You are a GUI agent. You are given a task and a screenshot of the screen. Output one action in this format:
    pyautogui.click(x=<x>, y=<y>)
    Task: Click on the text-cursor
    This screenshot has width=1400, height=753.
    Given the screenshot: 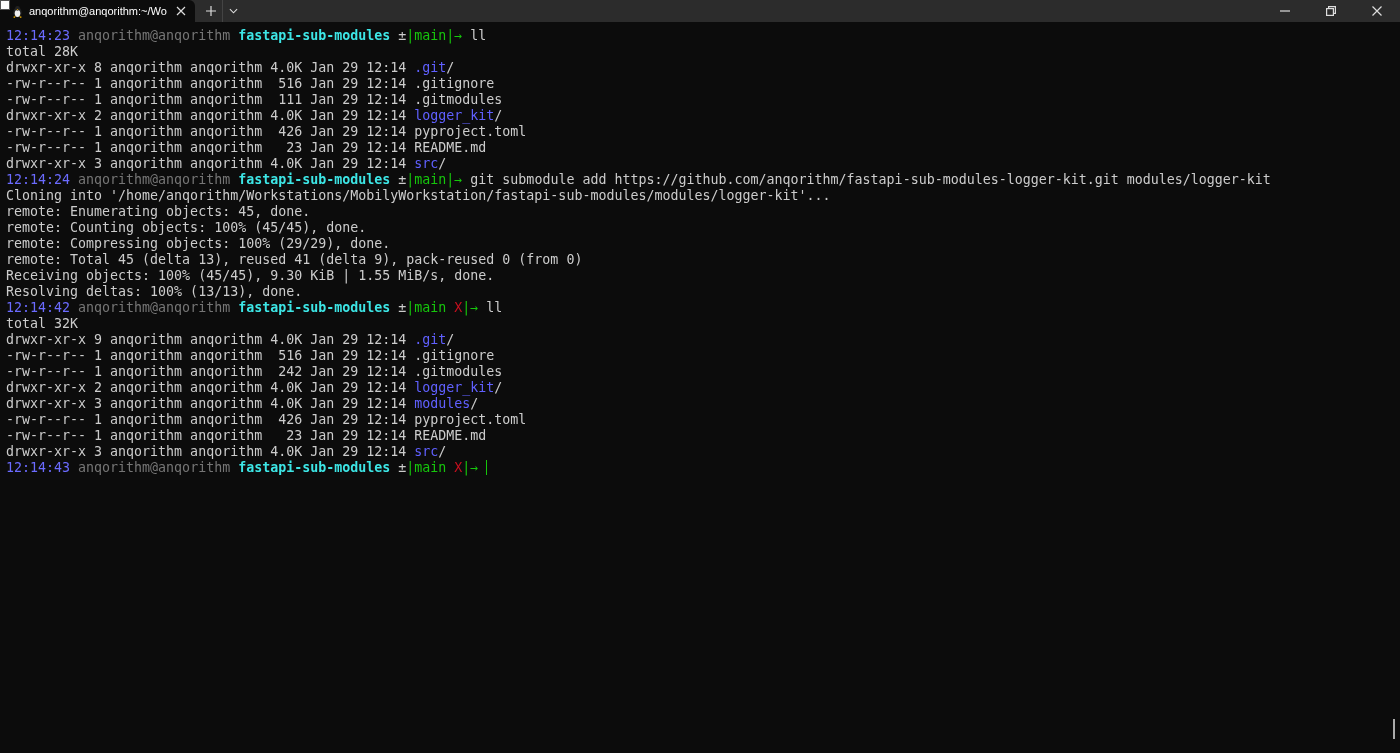 What is the action you would take?
    pyautogui.click(x=487, y=467)
    